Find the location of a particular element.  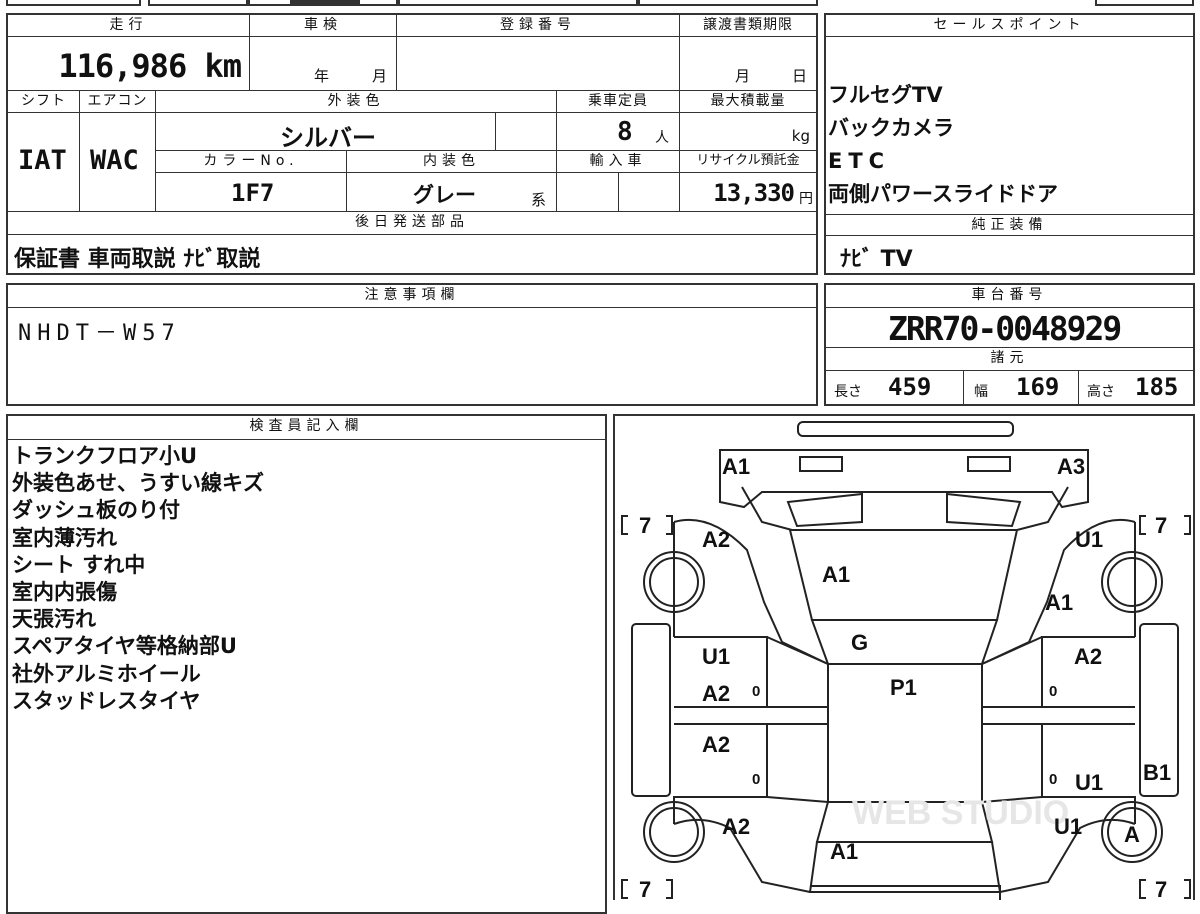

mileage-label: 走行 is located at coordinates (129, 26).